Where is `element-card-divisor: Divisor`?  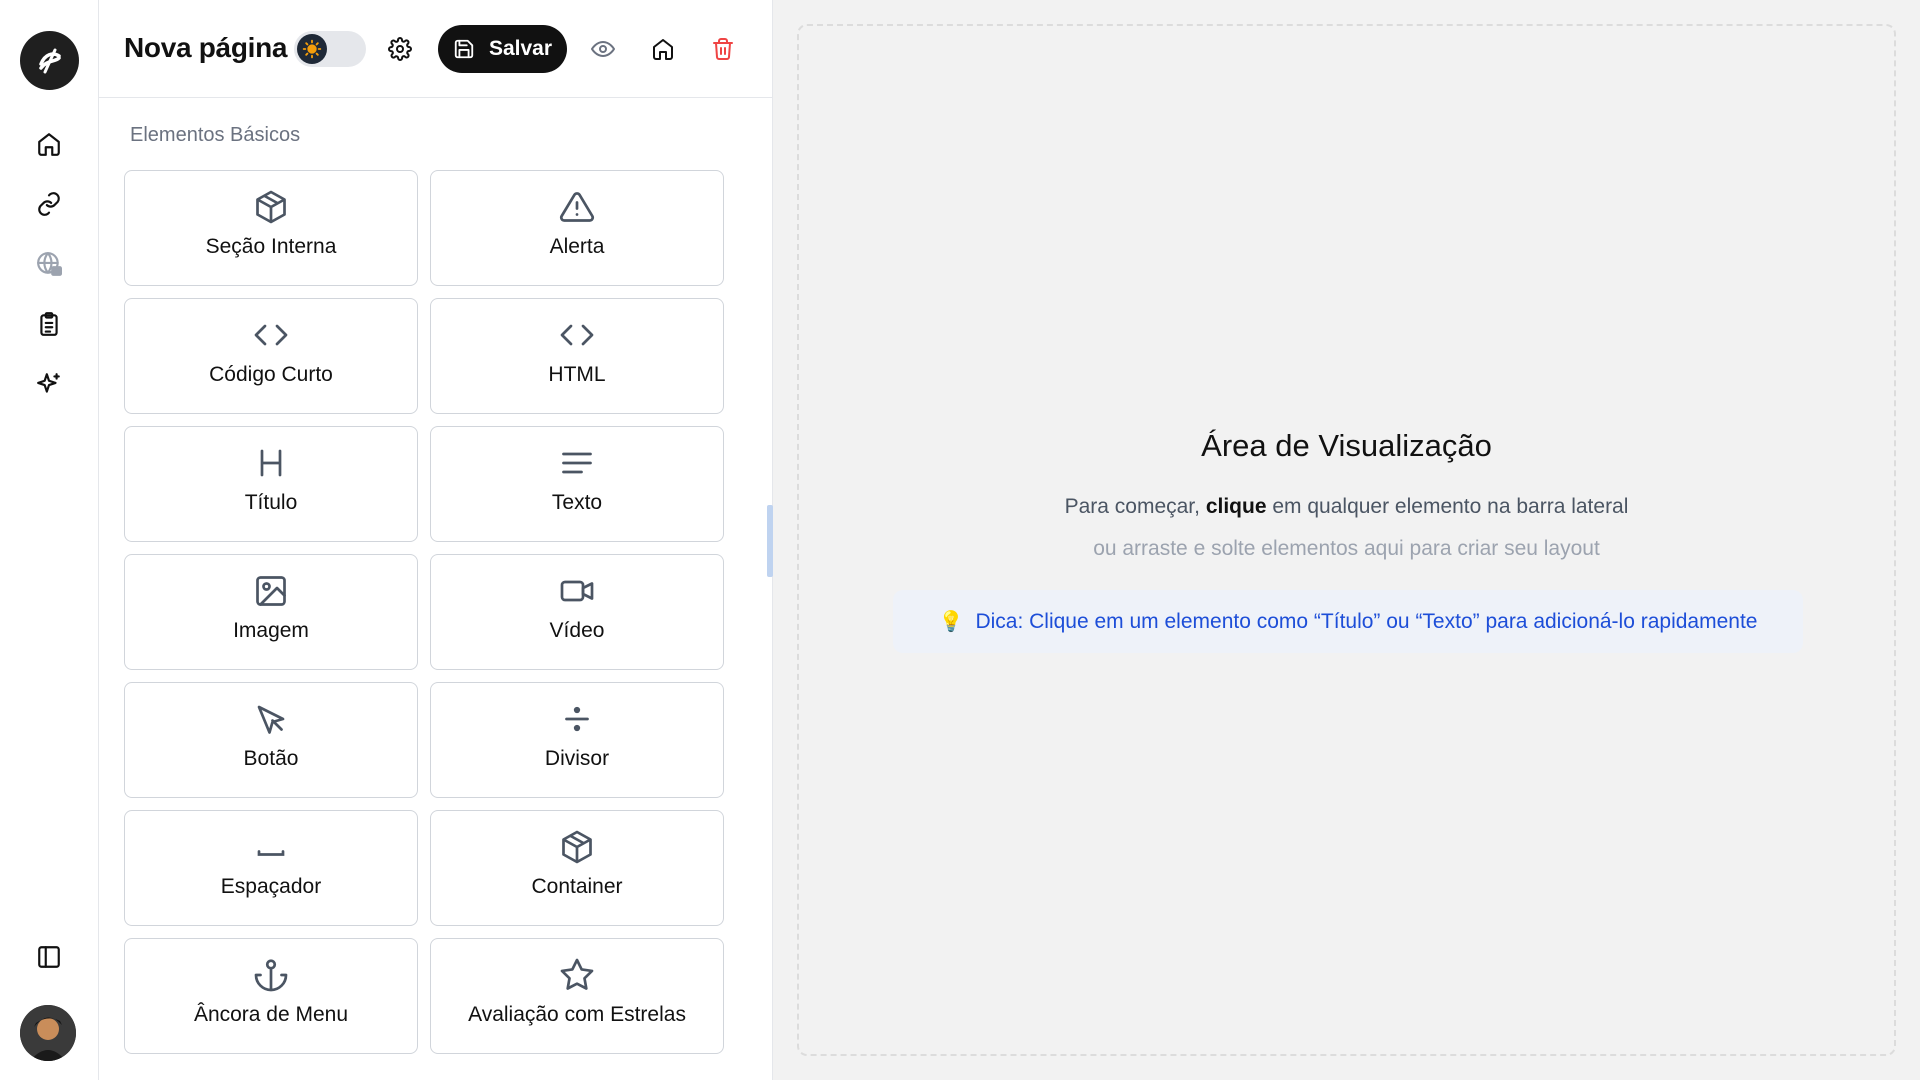
element-card-divisor: Divisor is located at coordinates (577, 740).